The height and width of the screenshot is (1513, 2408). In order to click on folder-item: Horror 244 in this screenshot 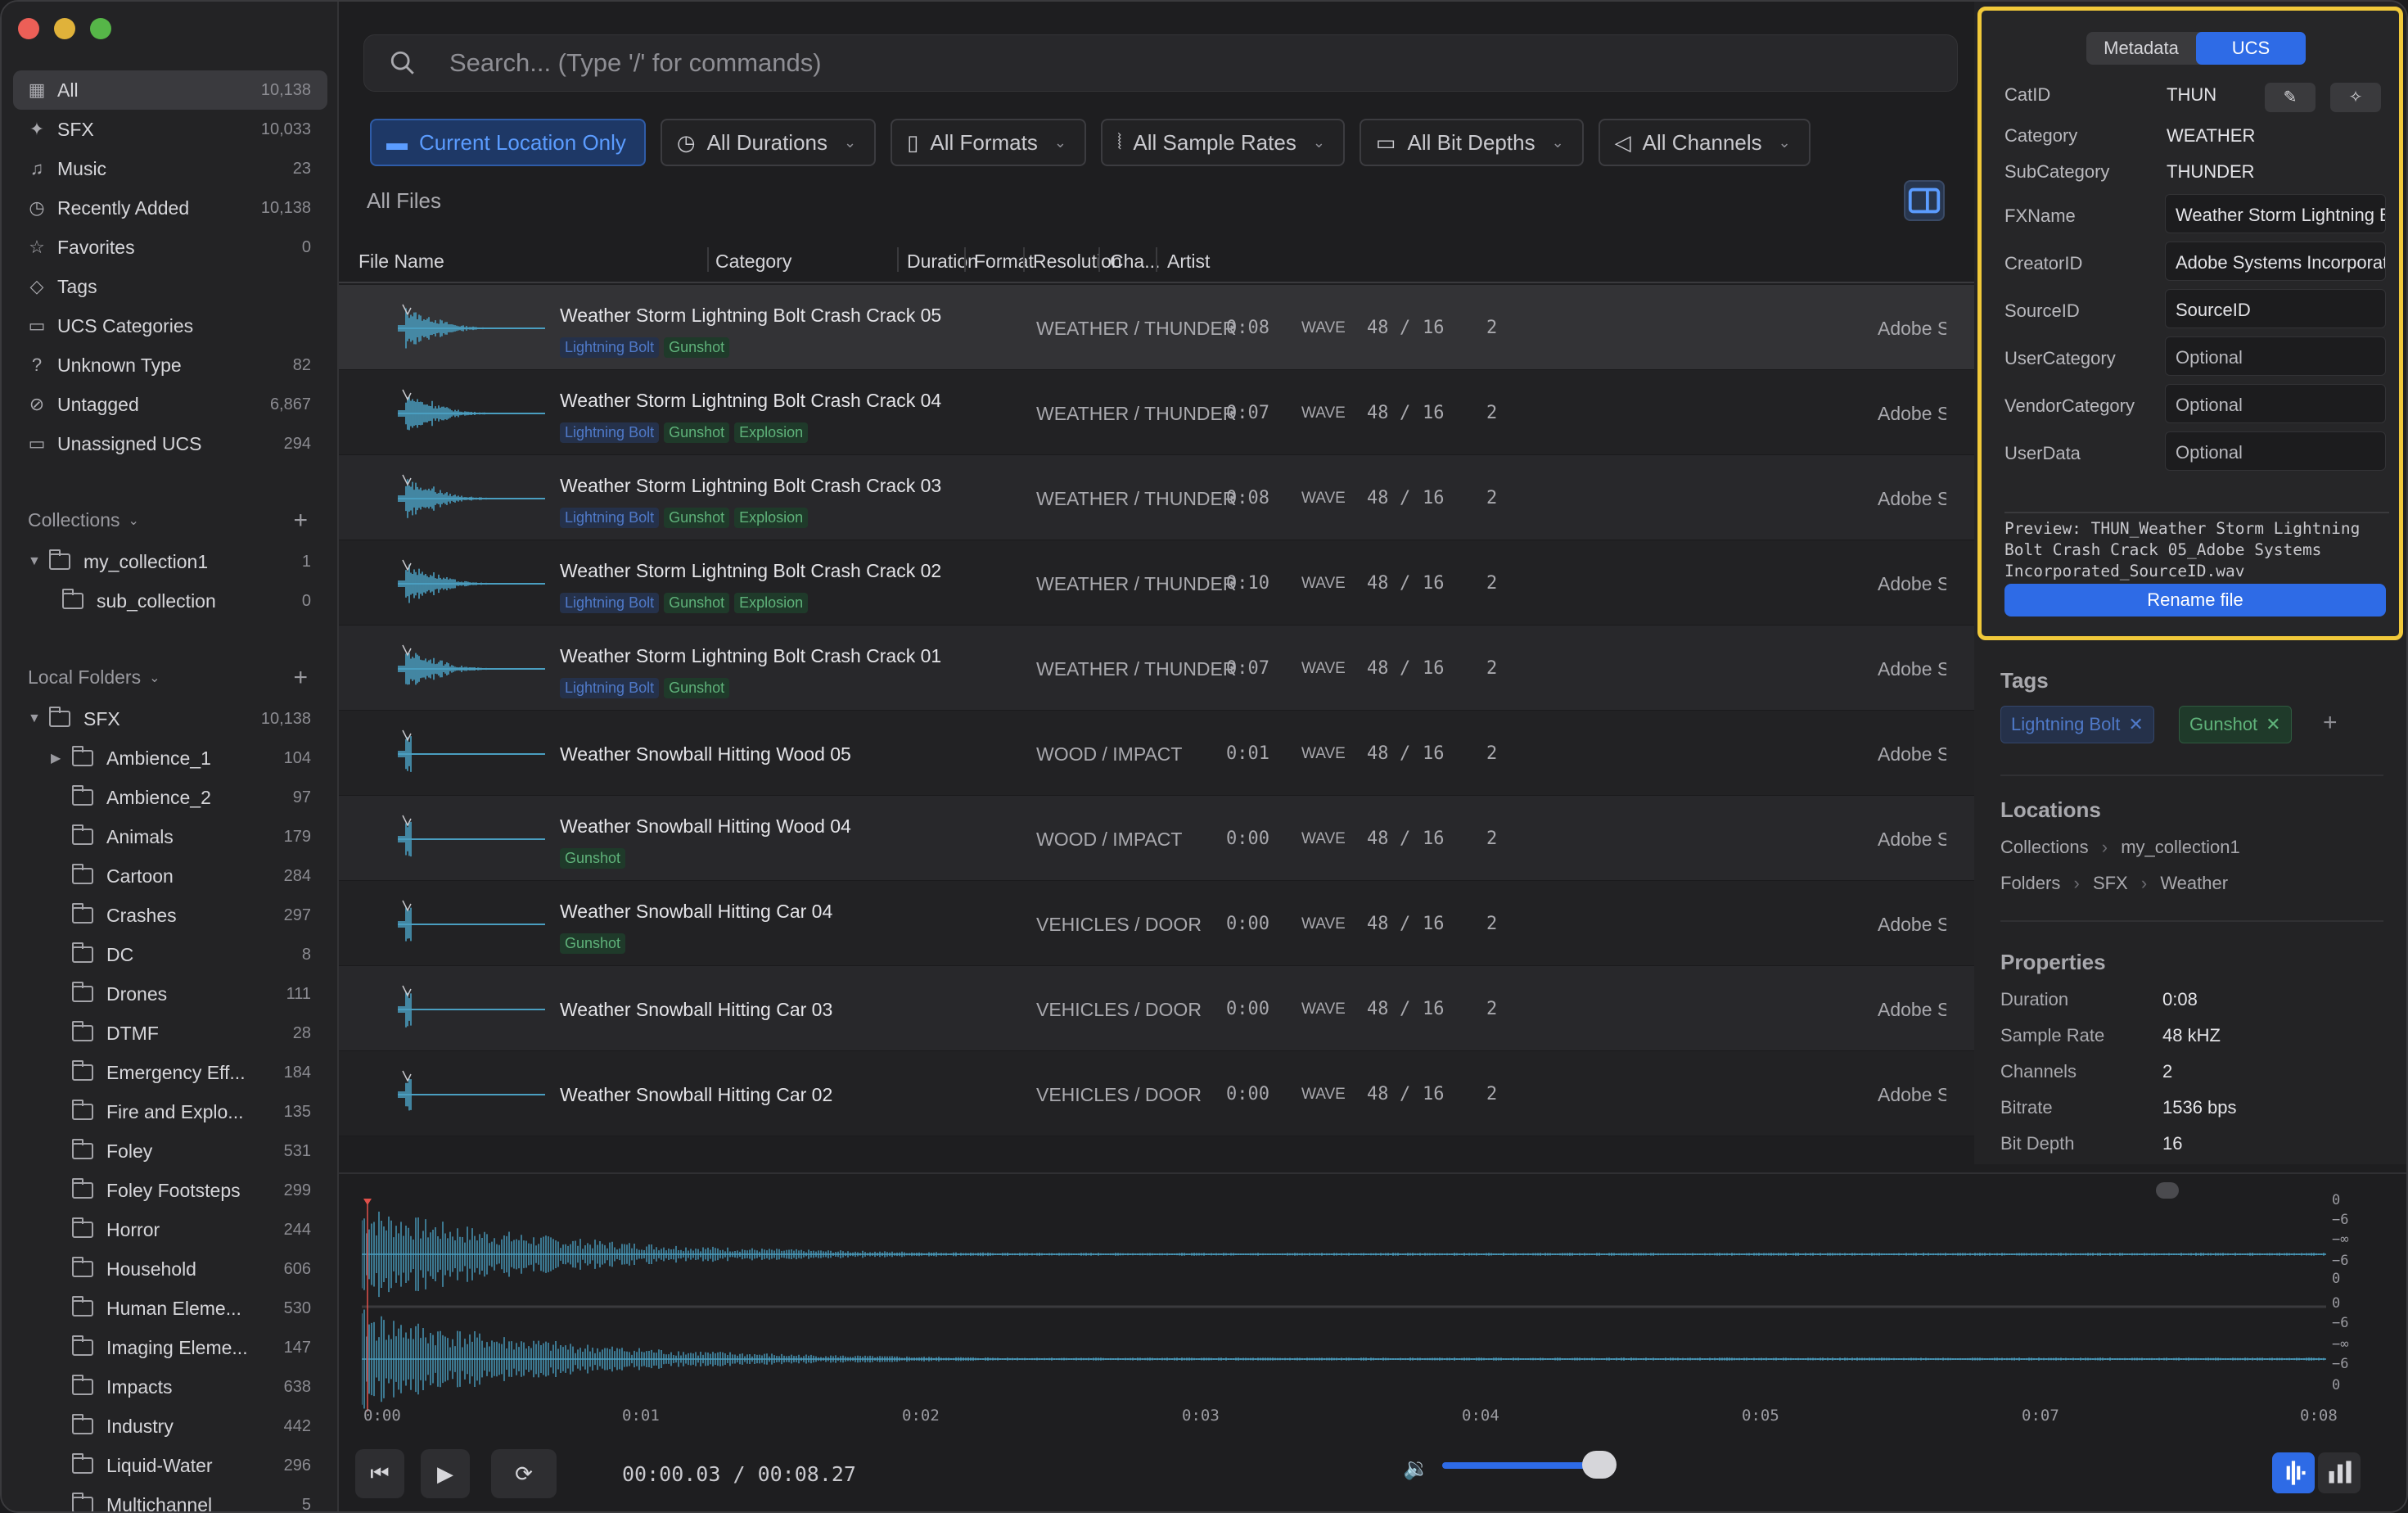, I will do `click(170, 1229)`.